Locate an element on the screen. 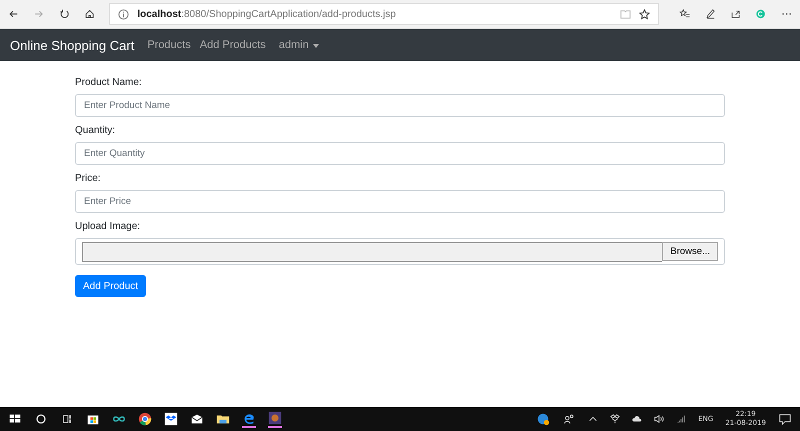  search-icon is located at coordinates (41, 419).